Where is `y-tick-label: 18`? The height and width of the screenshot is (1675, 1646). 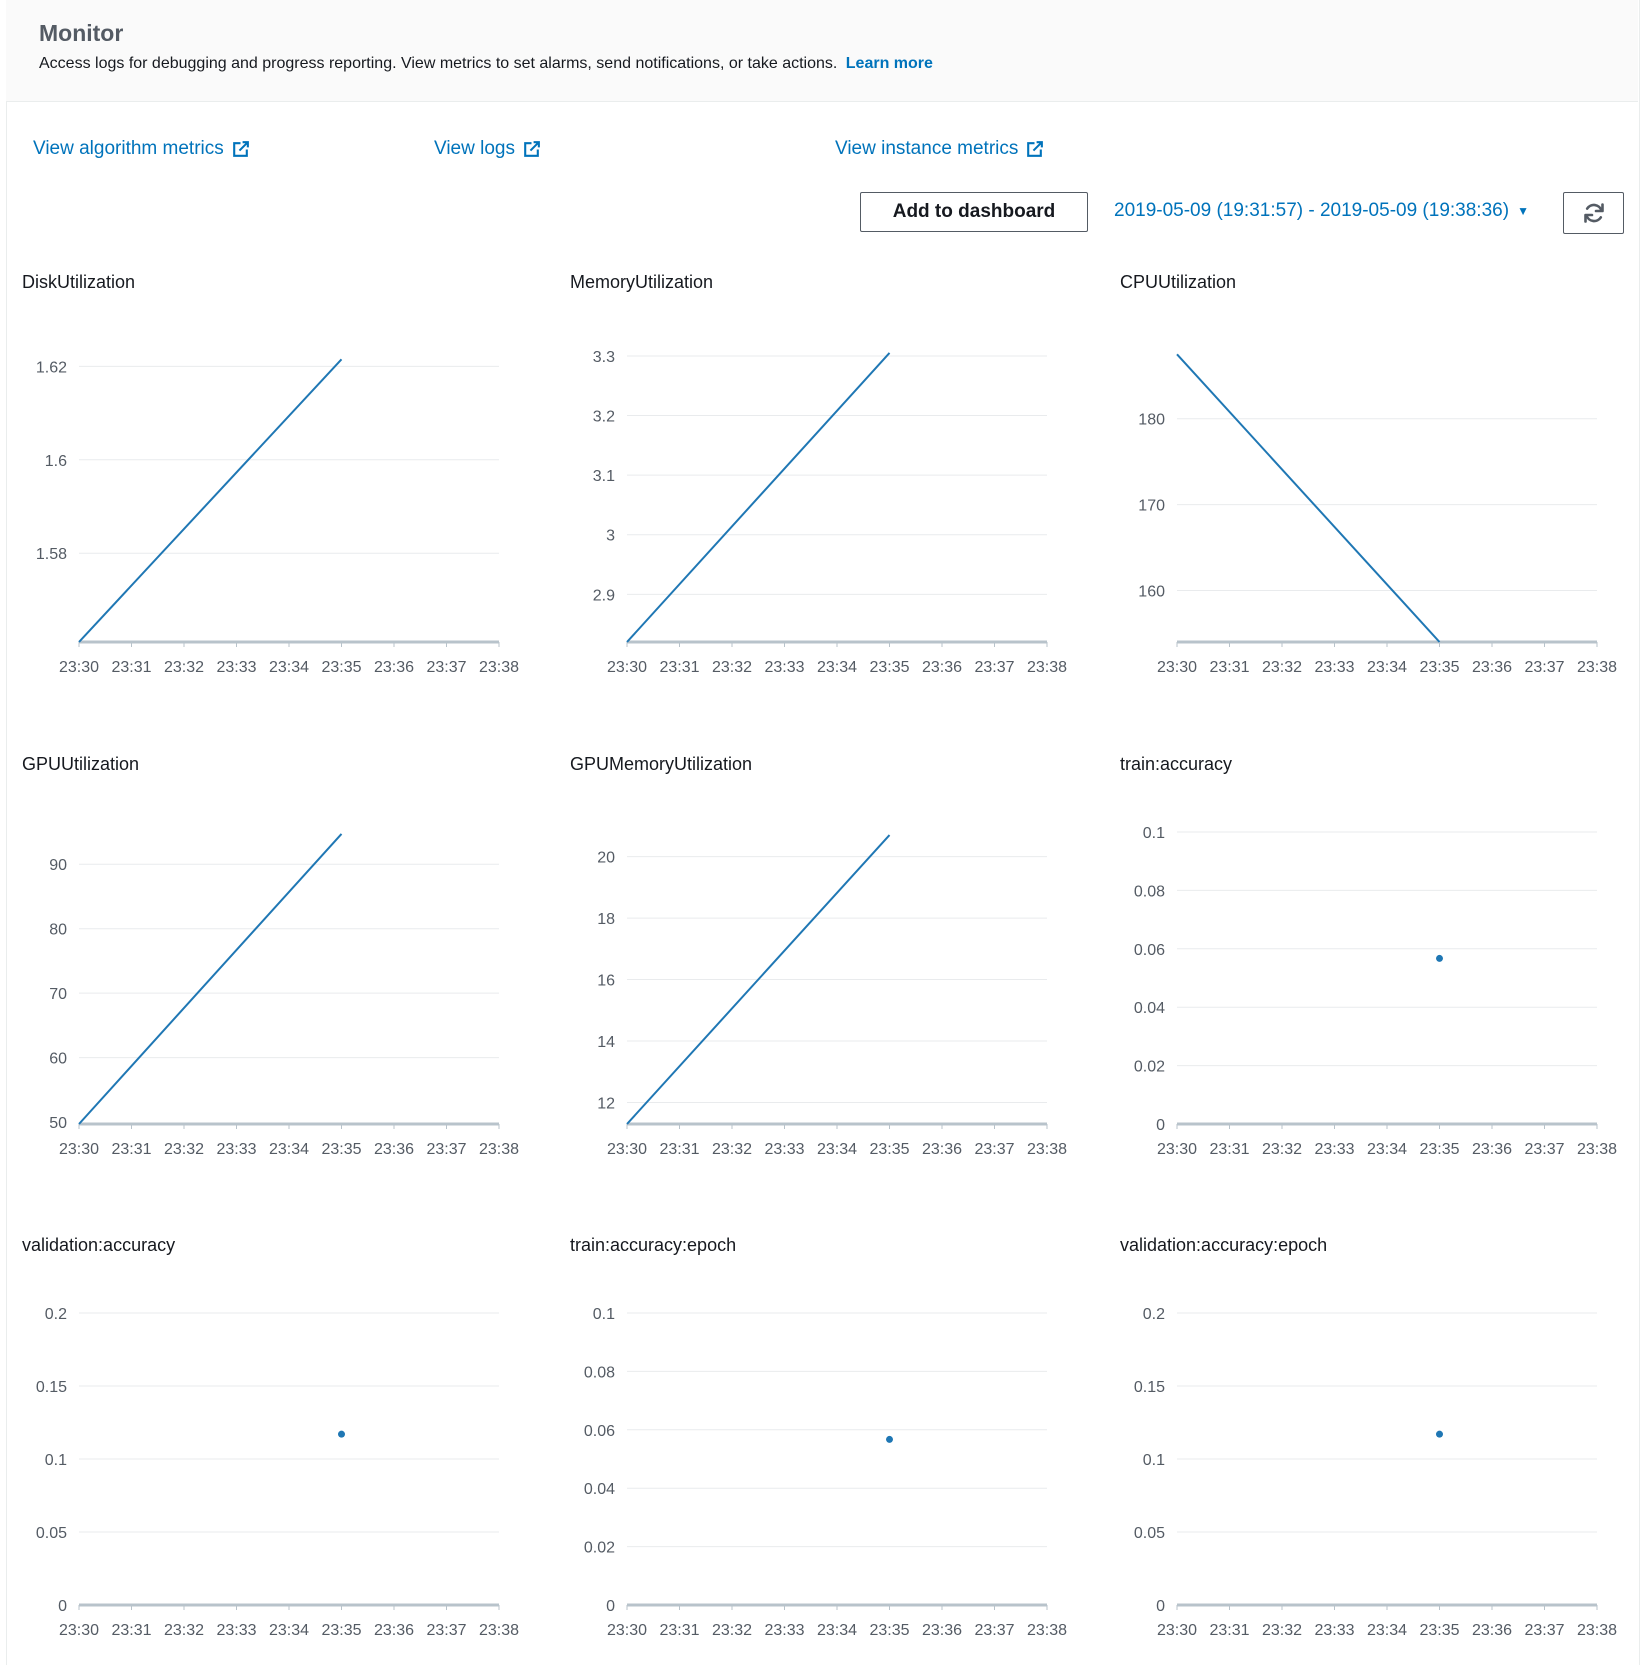 y-tick-label: 18 is located at coordinates (606, 919).